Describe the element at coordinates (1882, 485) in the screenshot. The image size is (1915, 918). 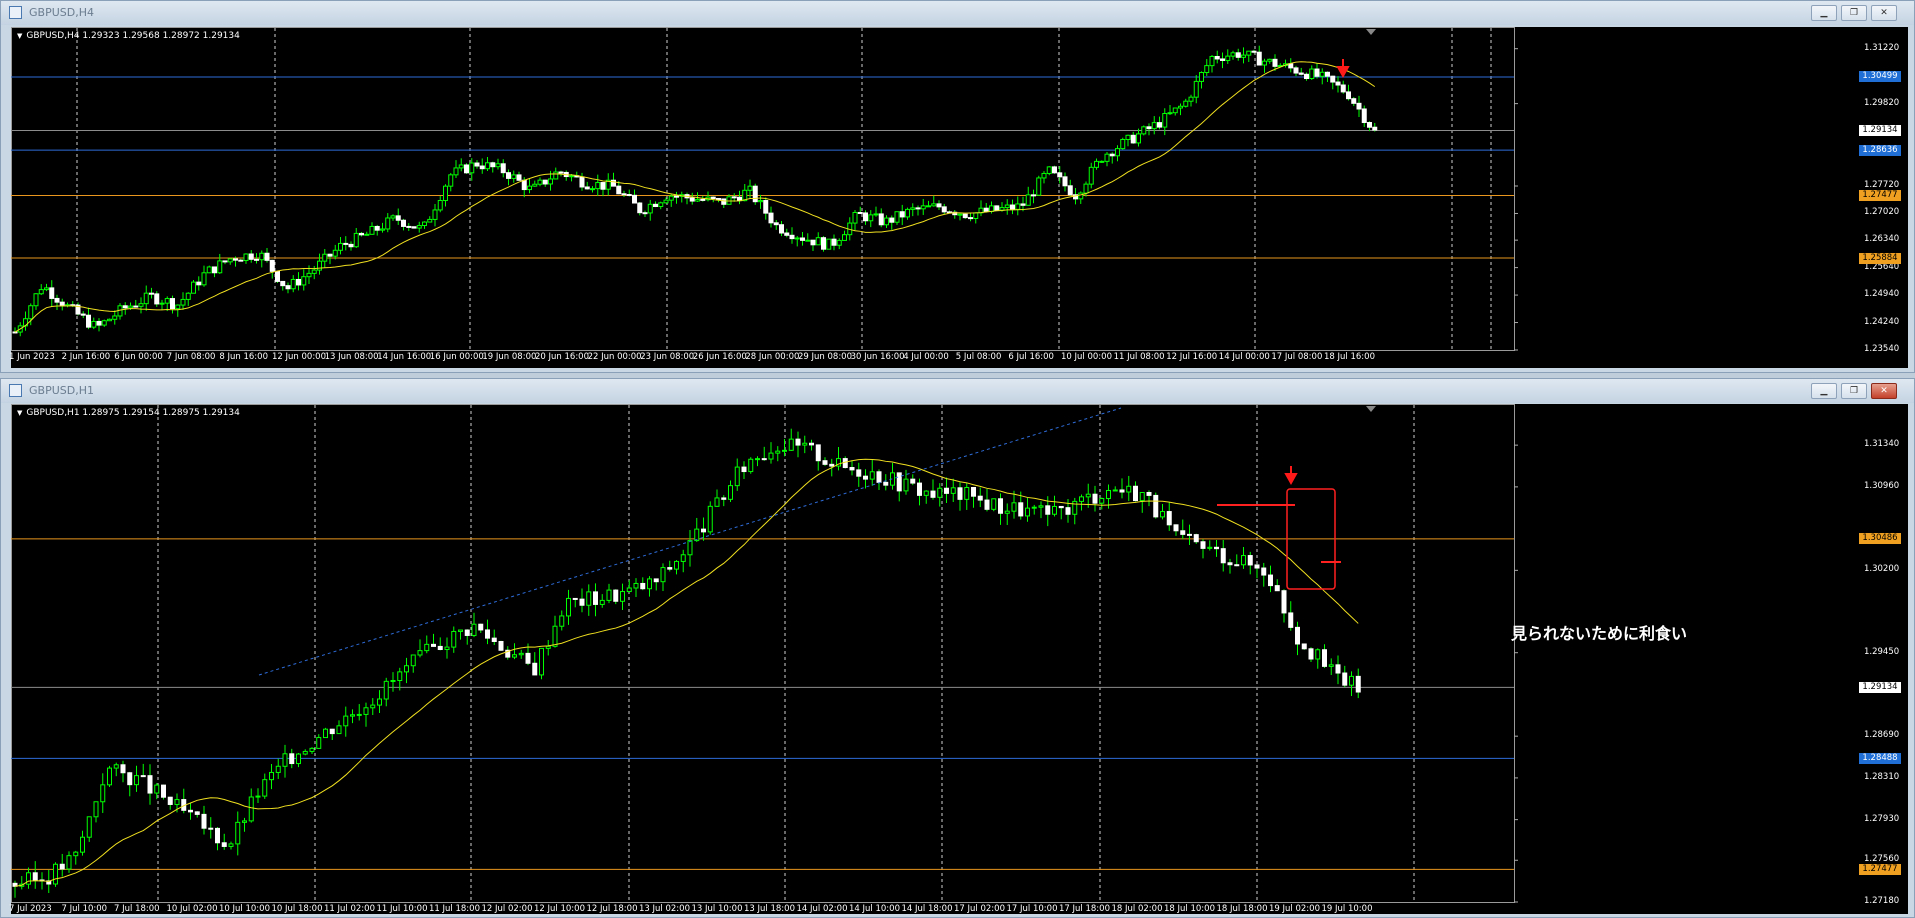
I see `y-axis-label: 1.30960` at that location.